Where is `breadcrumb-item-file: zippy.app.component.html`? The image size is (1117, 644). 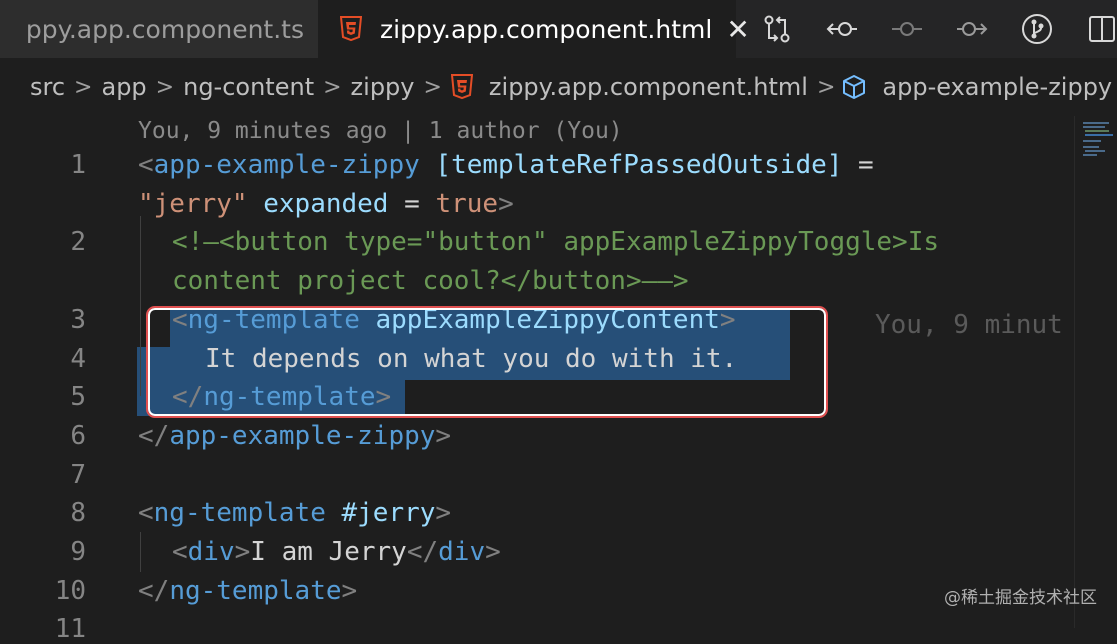
breadcrumb-item-file: zippy.app.component.html is located at coordinates (648, 87).